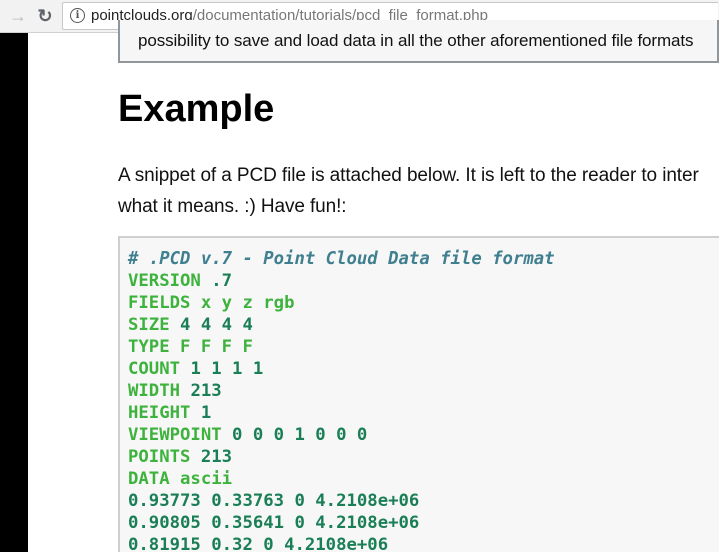 The image size is (719, 556). What do you see at coordinates (258, 545) in the screenshot?
I see `code-token-num: 0.81915 0.32 0 4.2108e+06` at bounding box center [258, 545].